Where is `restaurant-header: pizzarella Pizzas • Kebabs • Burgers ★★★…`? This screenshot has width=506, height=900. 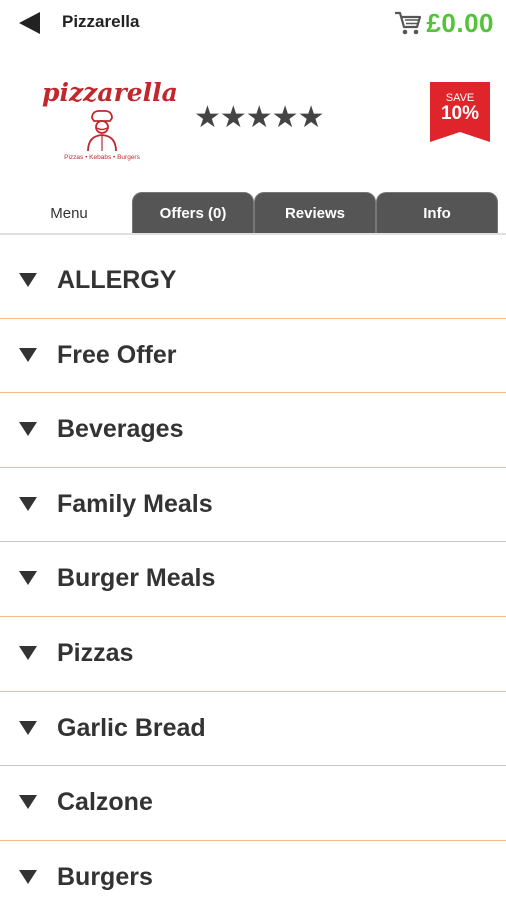
restaurant-header: pizzarella Pizzas • Kebabs • Burgers ★★★… is located at coordinates (253, 120).